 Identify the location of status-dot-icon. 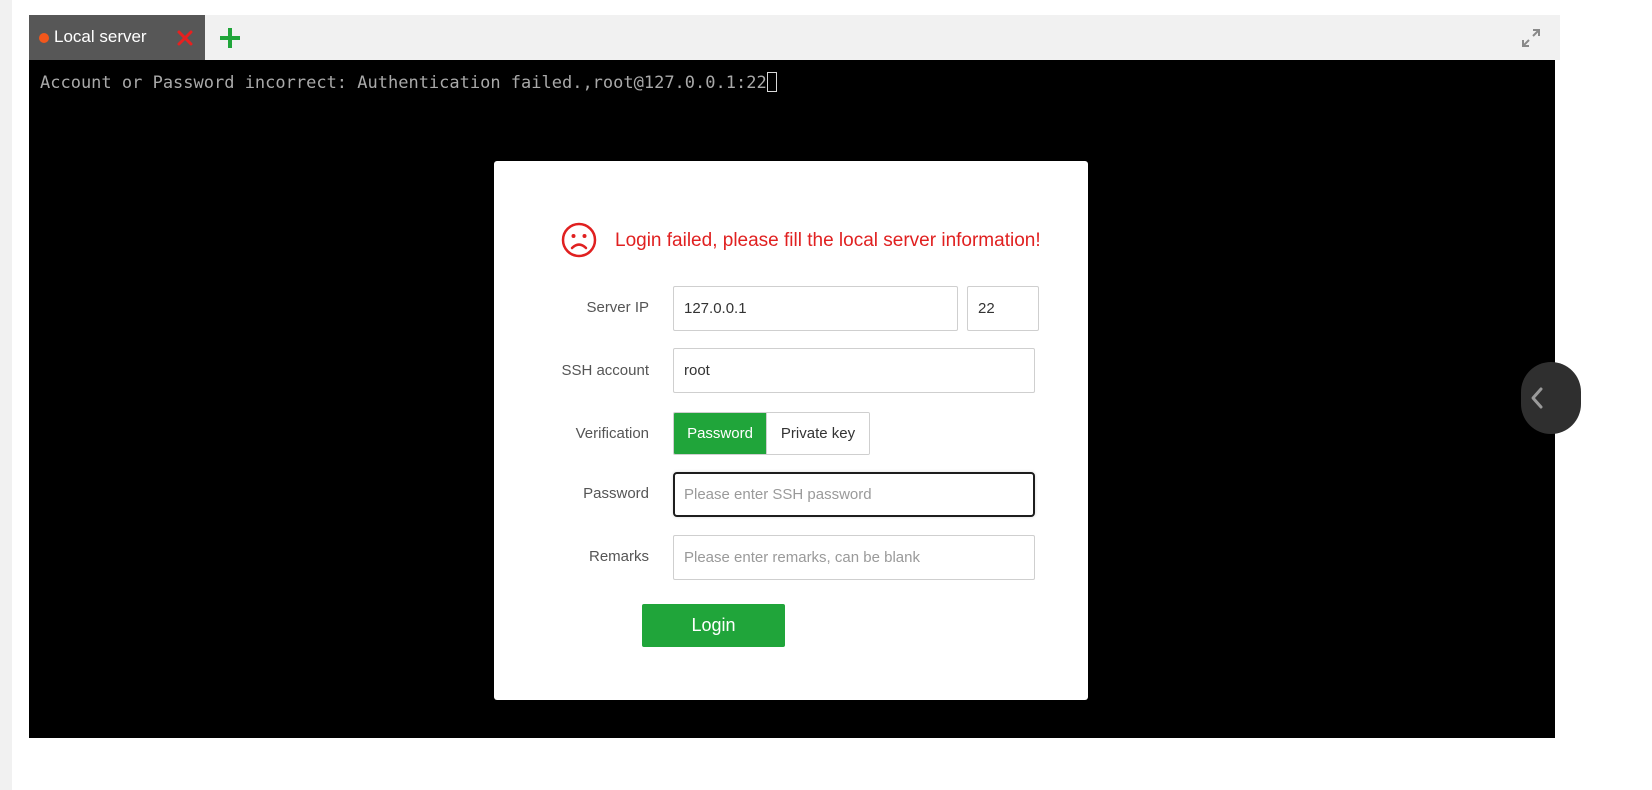
(44, 38).